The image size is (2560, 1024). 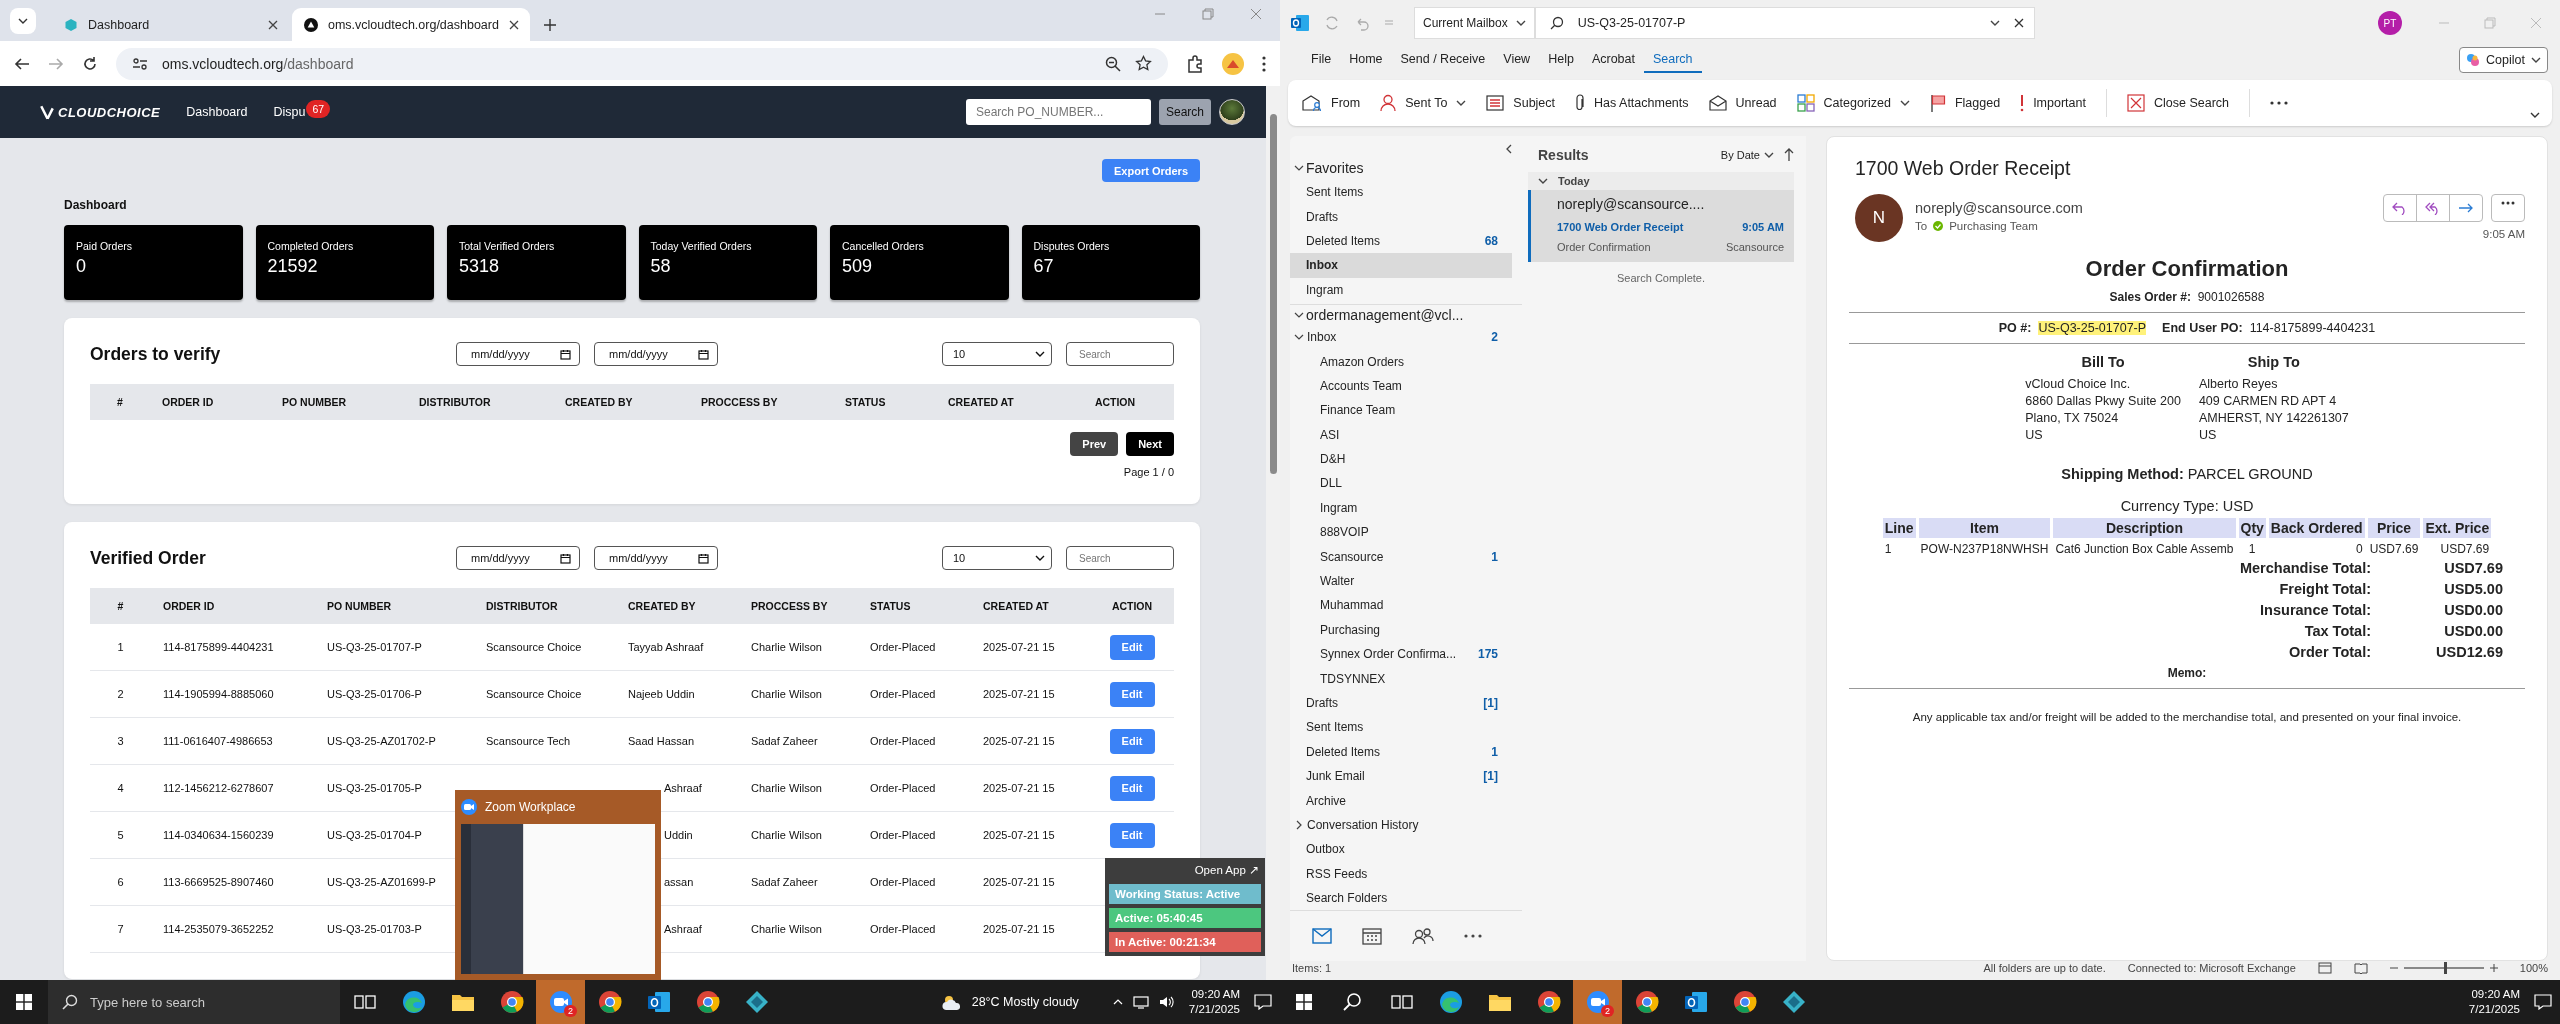 What do you see at coordinates (140, 63) in the screenshot?
I see `site-settings-icon` at bounding box center [140, 63].